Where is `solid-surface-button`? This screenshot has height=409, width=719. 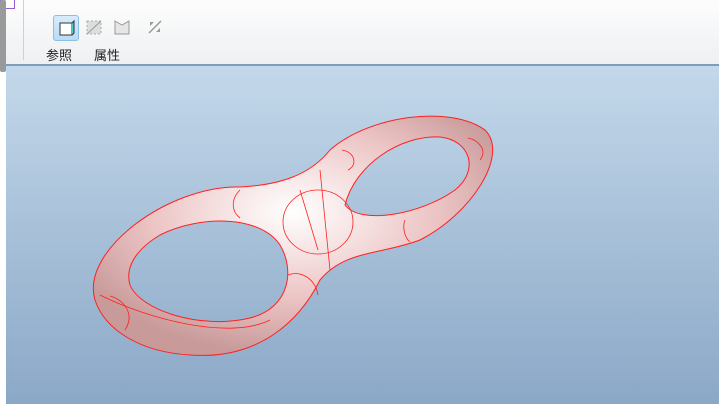 solid-surface-button is located at coordinates (66, 28).